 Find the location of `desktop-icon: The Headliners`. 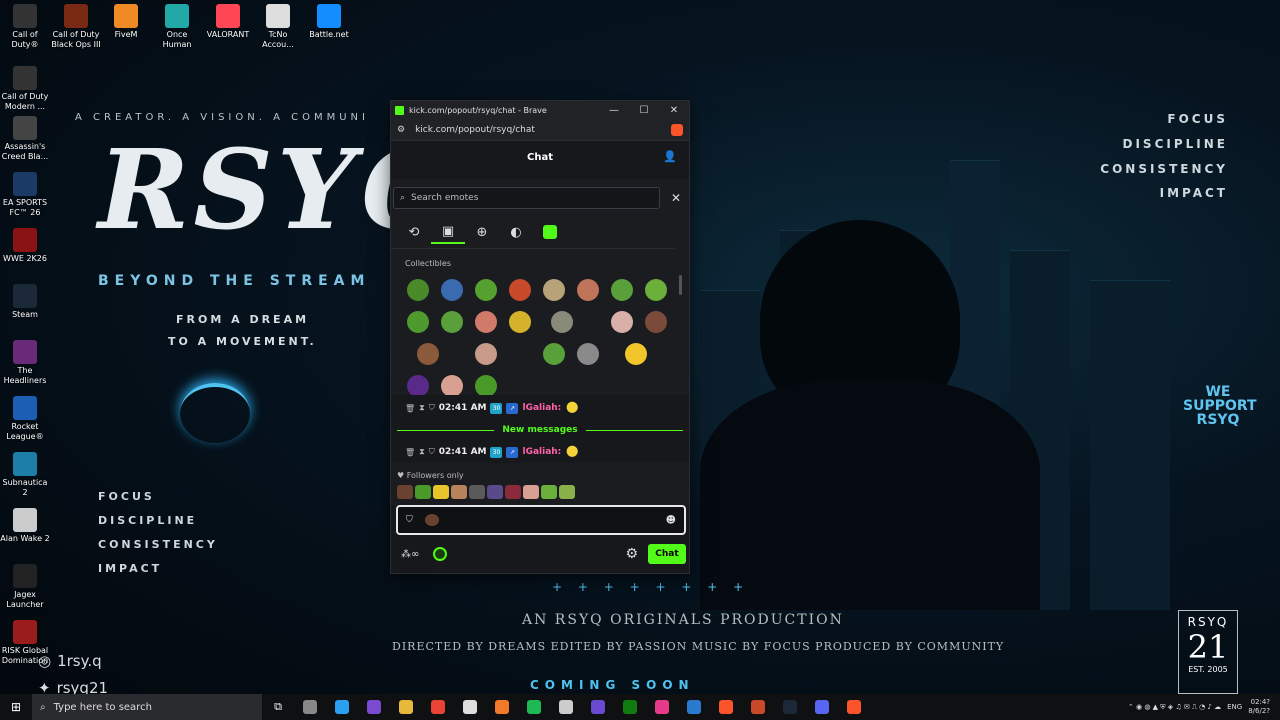

desktop-icon: The Headliners is located at coordinates (25, 363).